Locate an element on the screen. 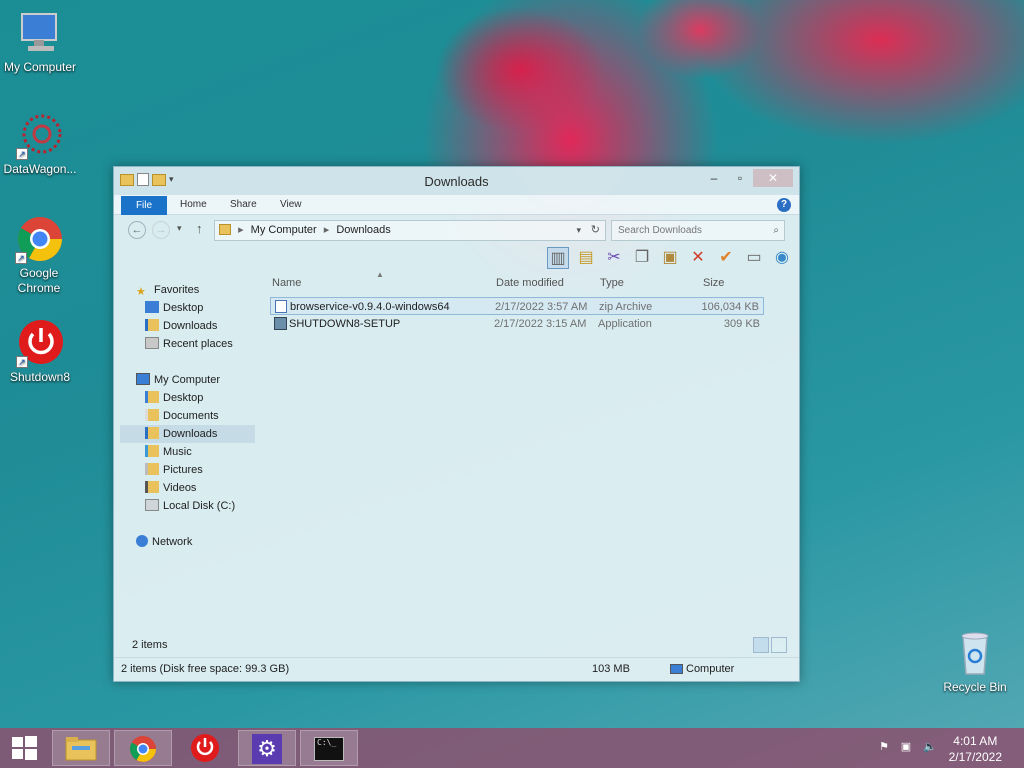 This screenshot has width=1024, height=768. nav-item-downloads: Downloads is located at coordinates (187, 434).